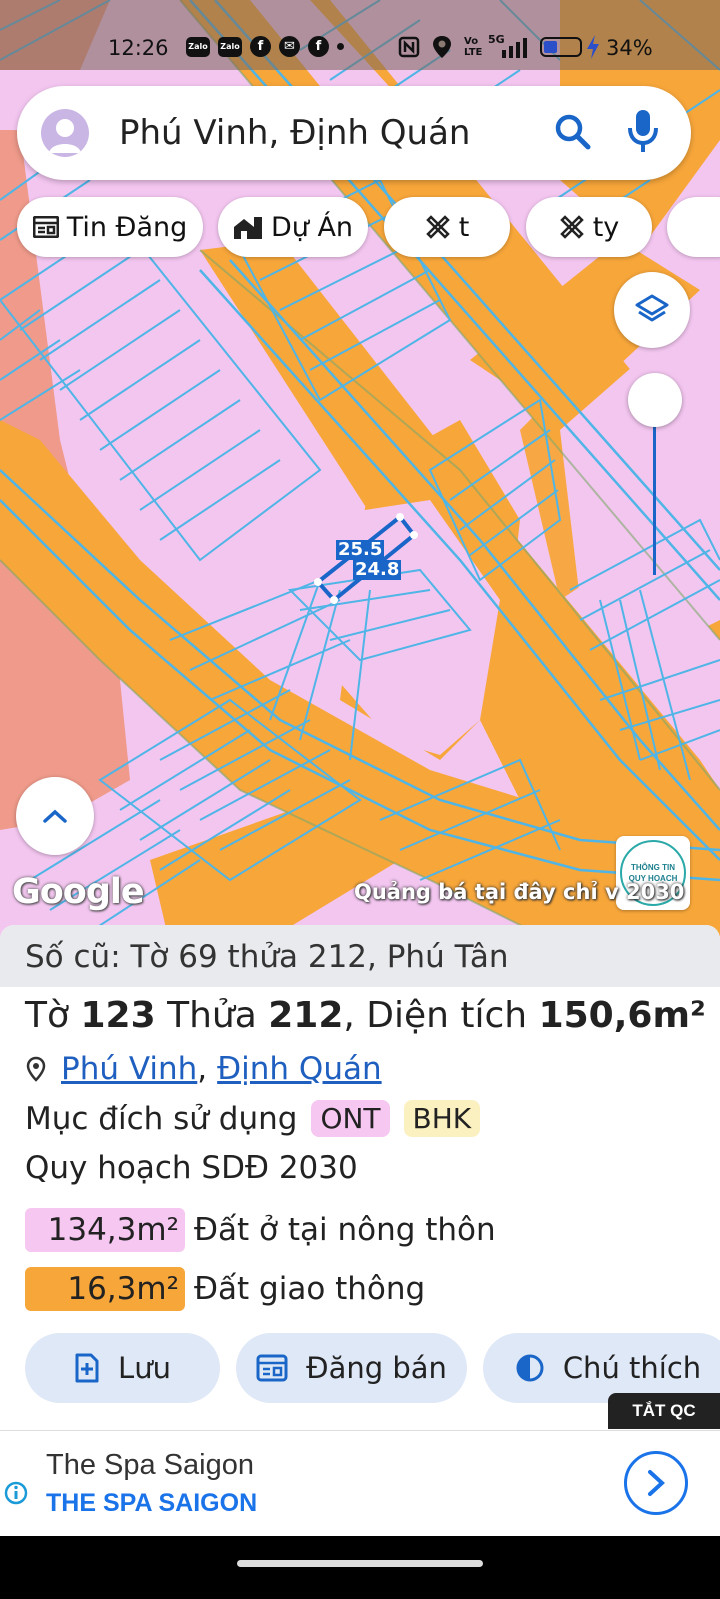 The width and height of the screenshot is (720, 1599). I want to click on district-link: Định Quán, so click(299, 1069).